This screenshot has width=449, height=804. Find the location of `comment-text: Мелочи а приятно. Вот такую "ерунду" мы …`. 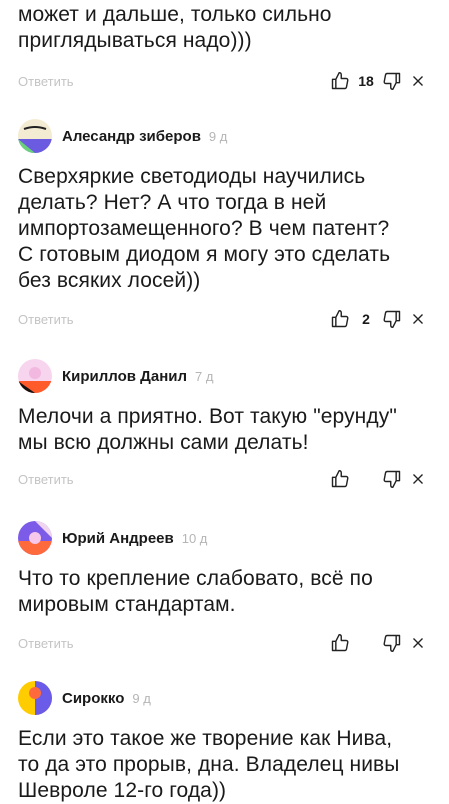

comment-text: Мелочи а приятно. Вот такую "ерунду" мы … is located at coordinates (207, 429).